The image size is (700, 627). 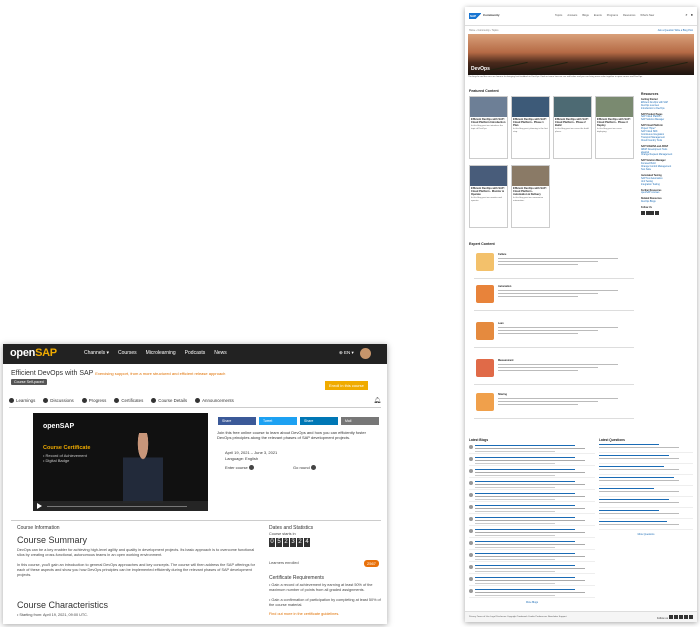 What do you see at coordinates (554, 334) in the screenshot?
I see `expert-item: Lean` at bounding box center [554, 334].